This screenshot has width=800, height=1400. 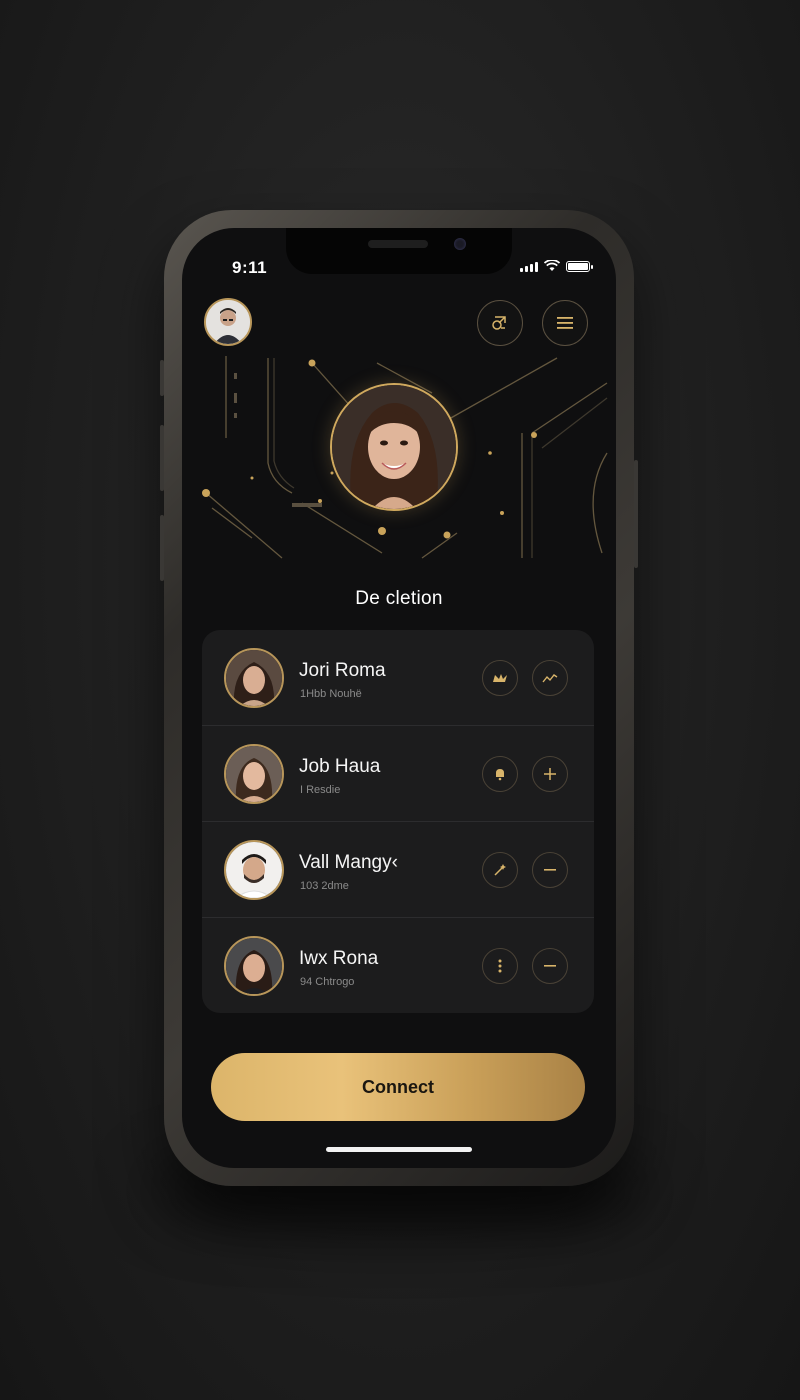 What do you see at coordinates (320, 790) in the screenshot?
I see `contact-subtitle: I Resdie` at bounding box center [320, 790].